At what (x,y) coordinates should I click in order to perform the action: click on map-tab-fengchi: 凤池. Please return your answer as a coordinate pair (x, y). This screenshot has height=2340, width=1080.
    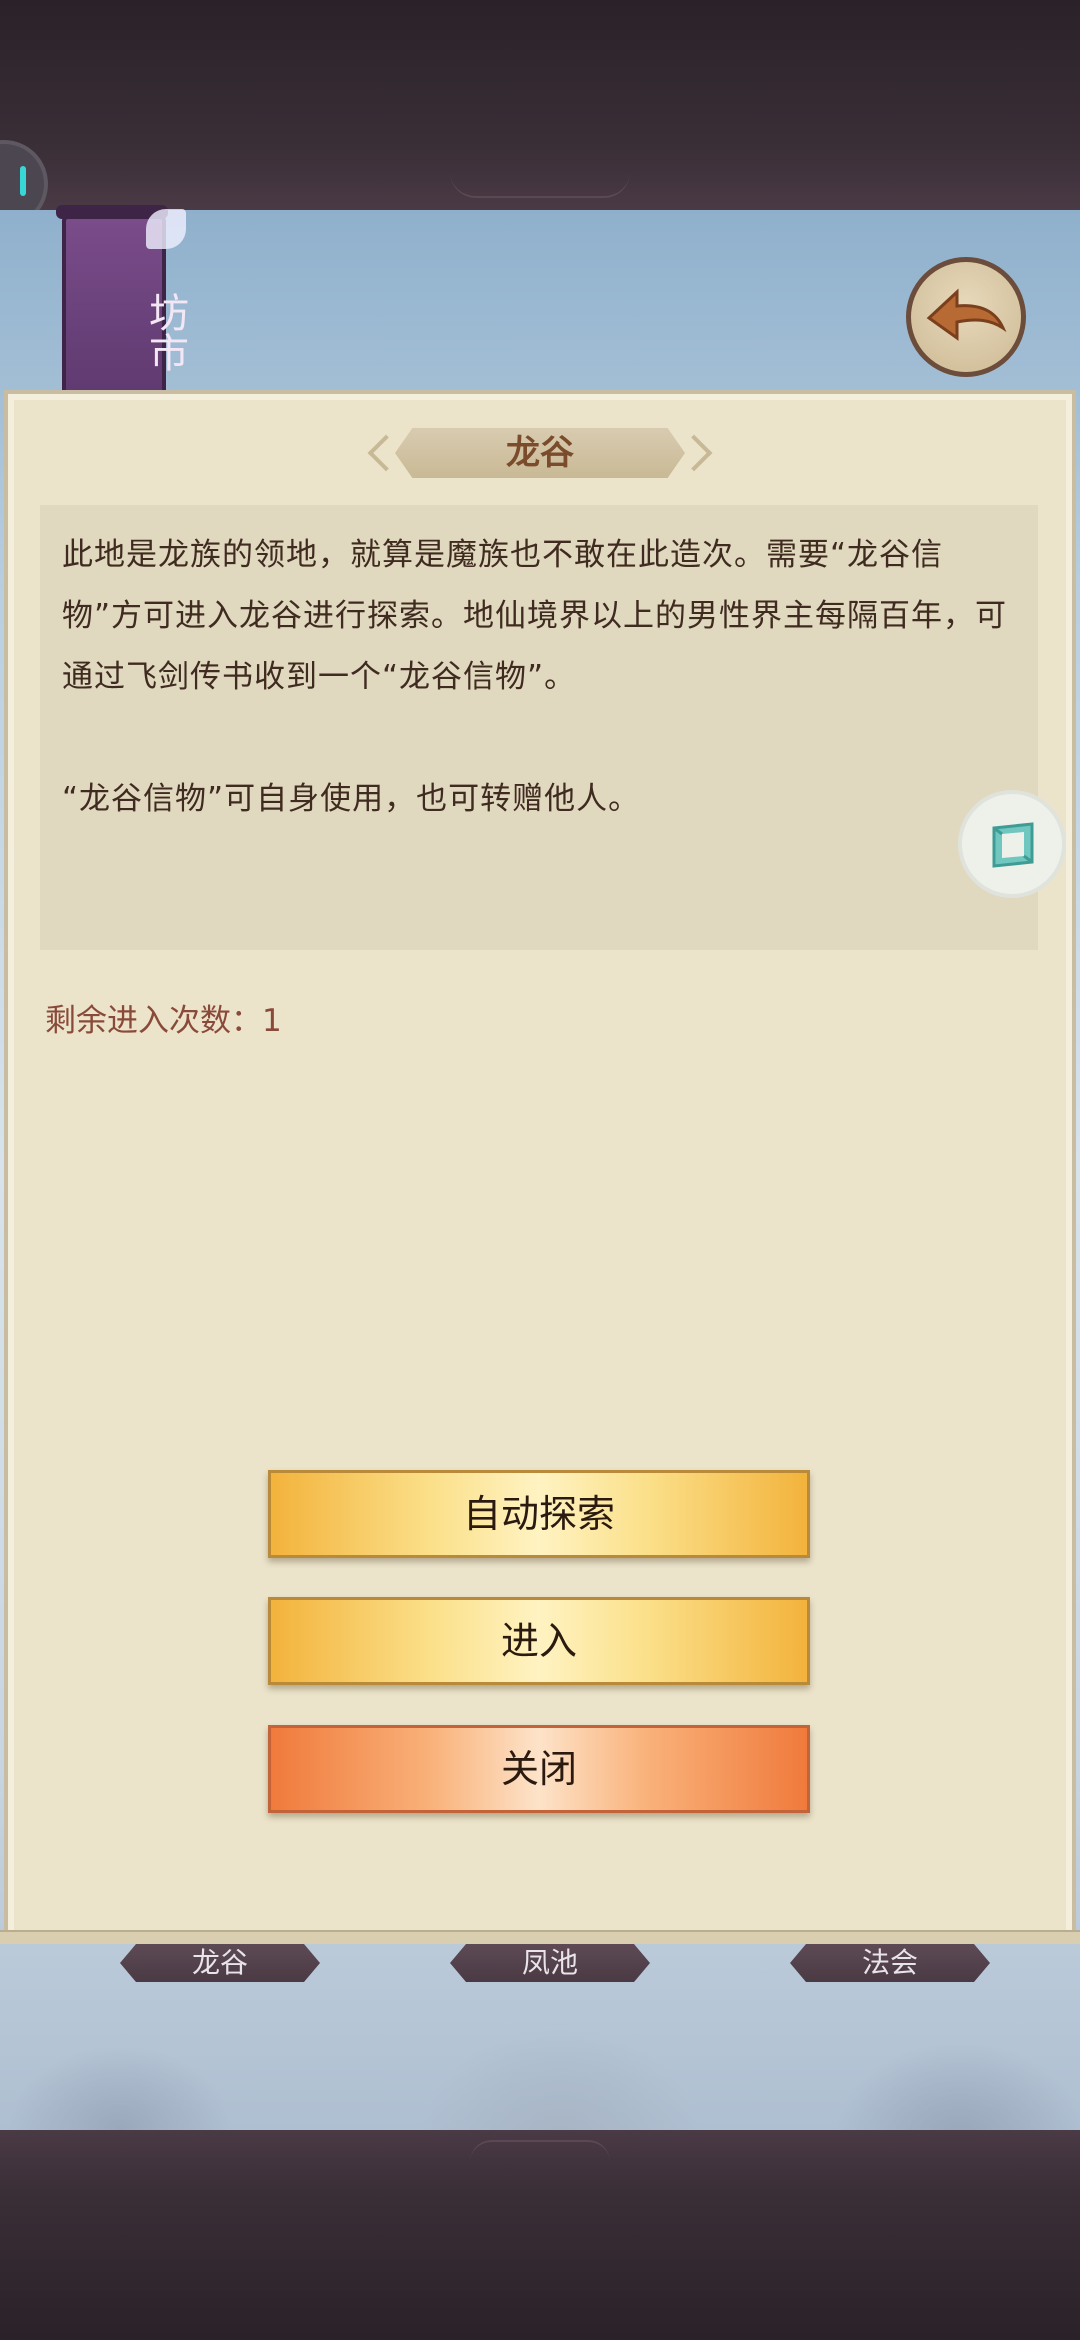
    Looking at the image, I should click on (550, 1963).